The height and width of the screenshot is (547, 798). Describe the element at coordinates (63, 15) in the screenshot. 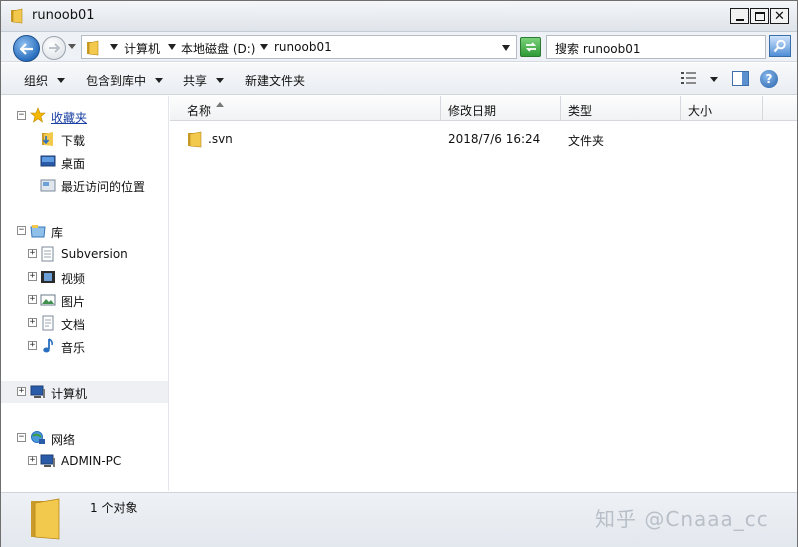

I see `window-title: runoob01` at that location.